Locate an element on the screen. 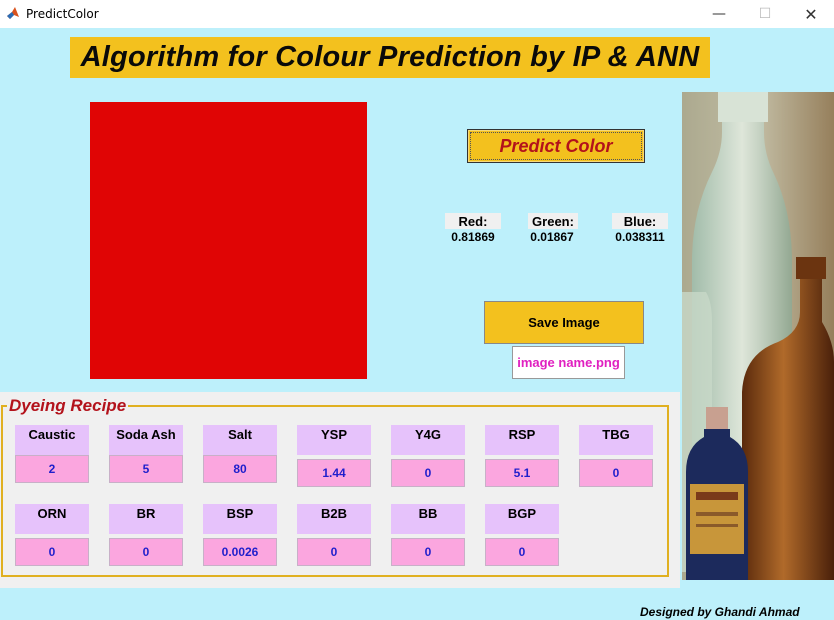  save-image-label: Save Image is located at coordinates (564, 322).